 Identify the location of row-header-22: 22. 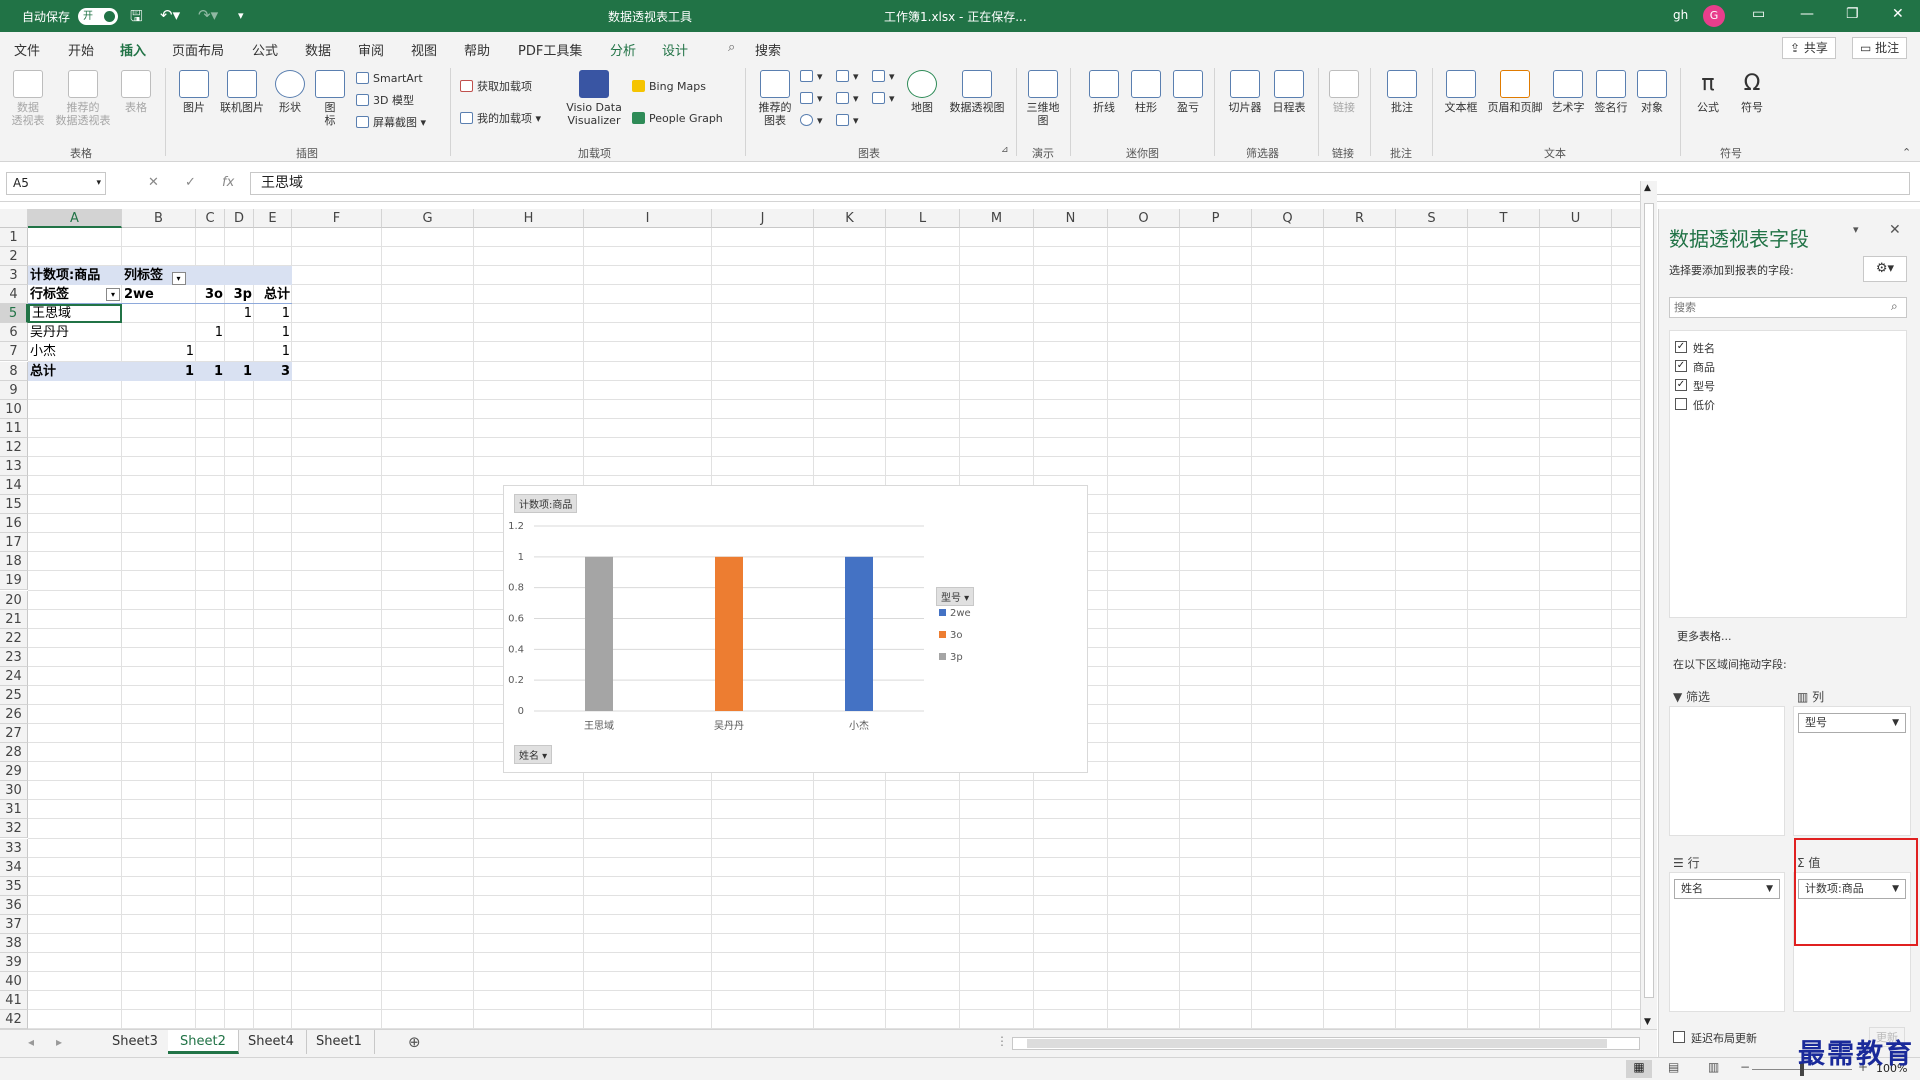
(14, 638).